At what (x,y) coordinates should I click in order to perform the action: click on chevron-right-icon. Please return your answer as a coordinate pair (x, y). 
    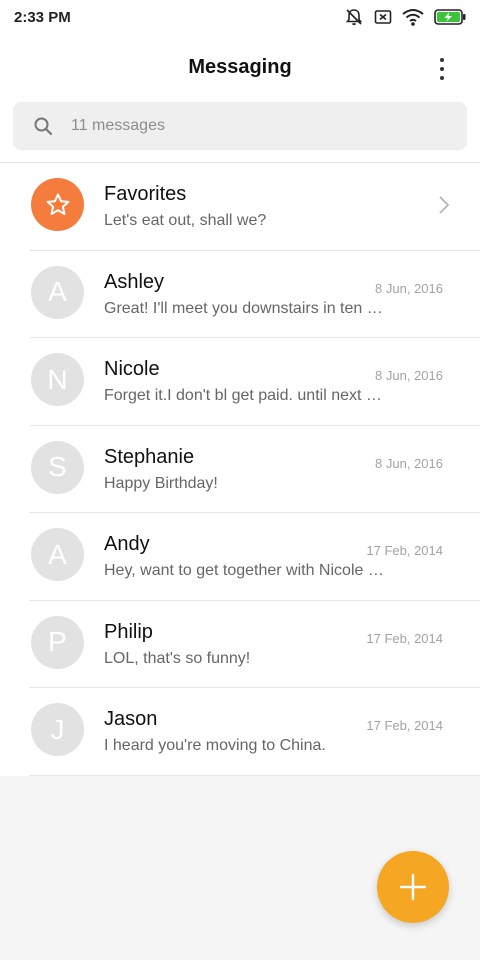
    Looking at the image, I should click on (444, 205).